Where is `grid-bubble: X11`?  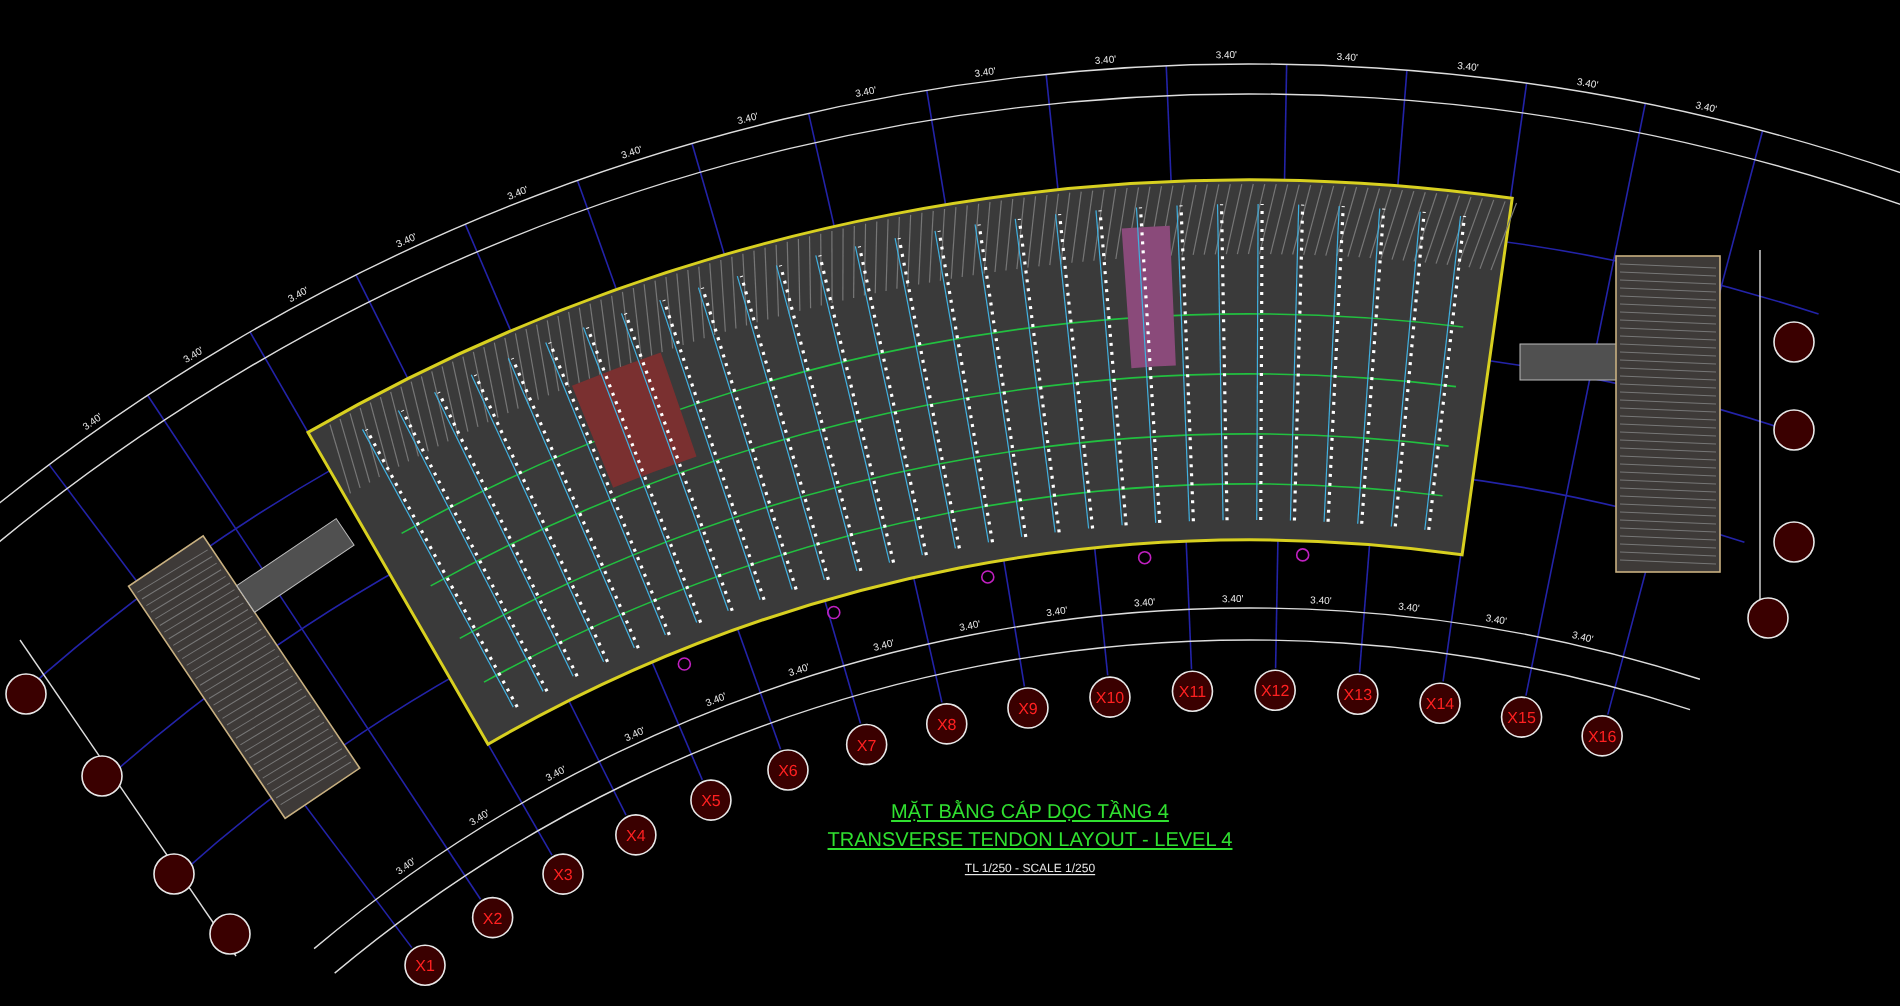 grid-bubble: X11 is located at coordinates (1192, 691).